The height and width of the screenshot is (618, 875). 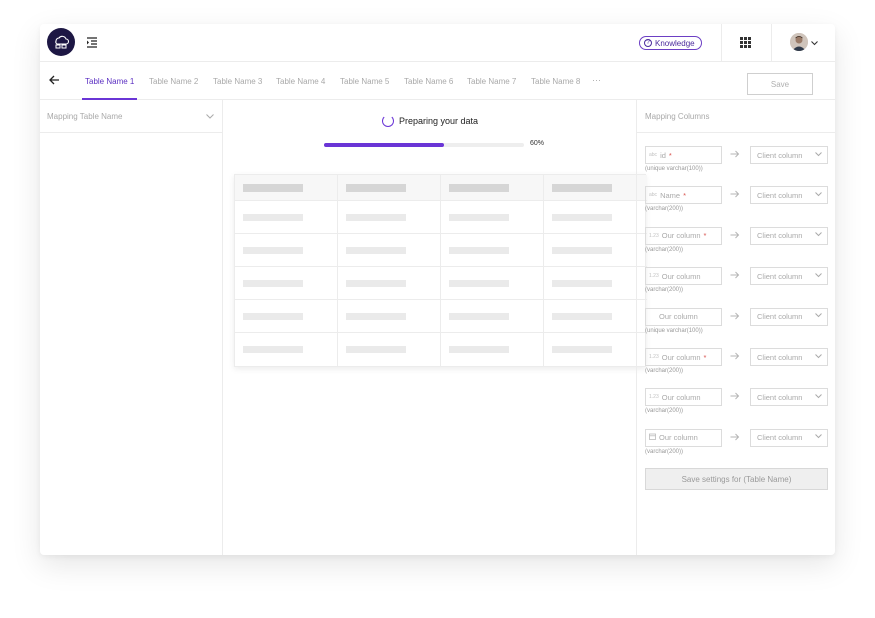 I want to click on knowledge-button: ? Knowledge, so click(x=670, y=43).